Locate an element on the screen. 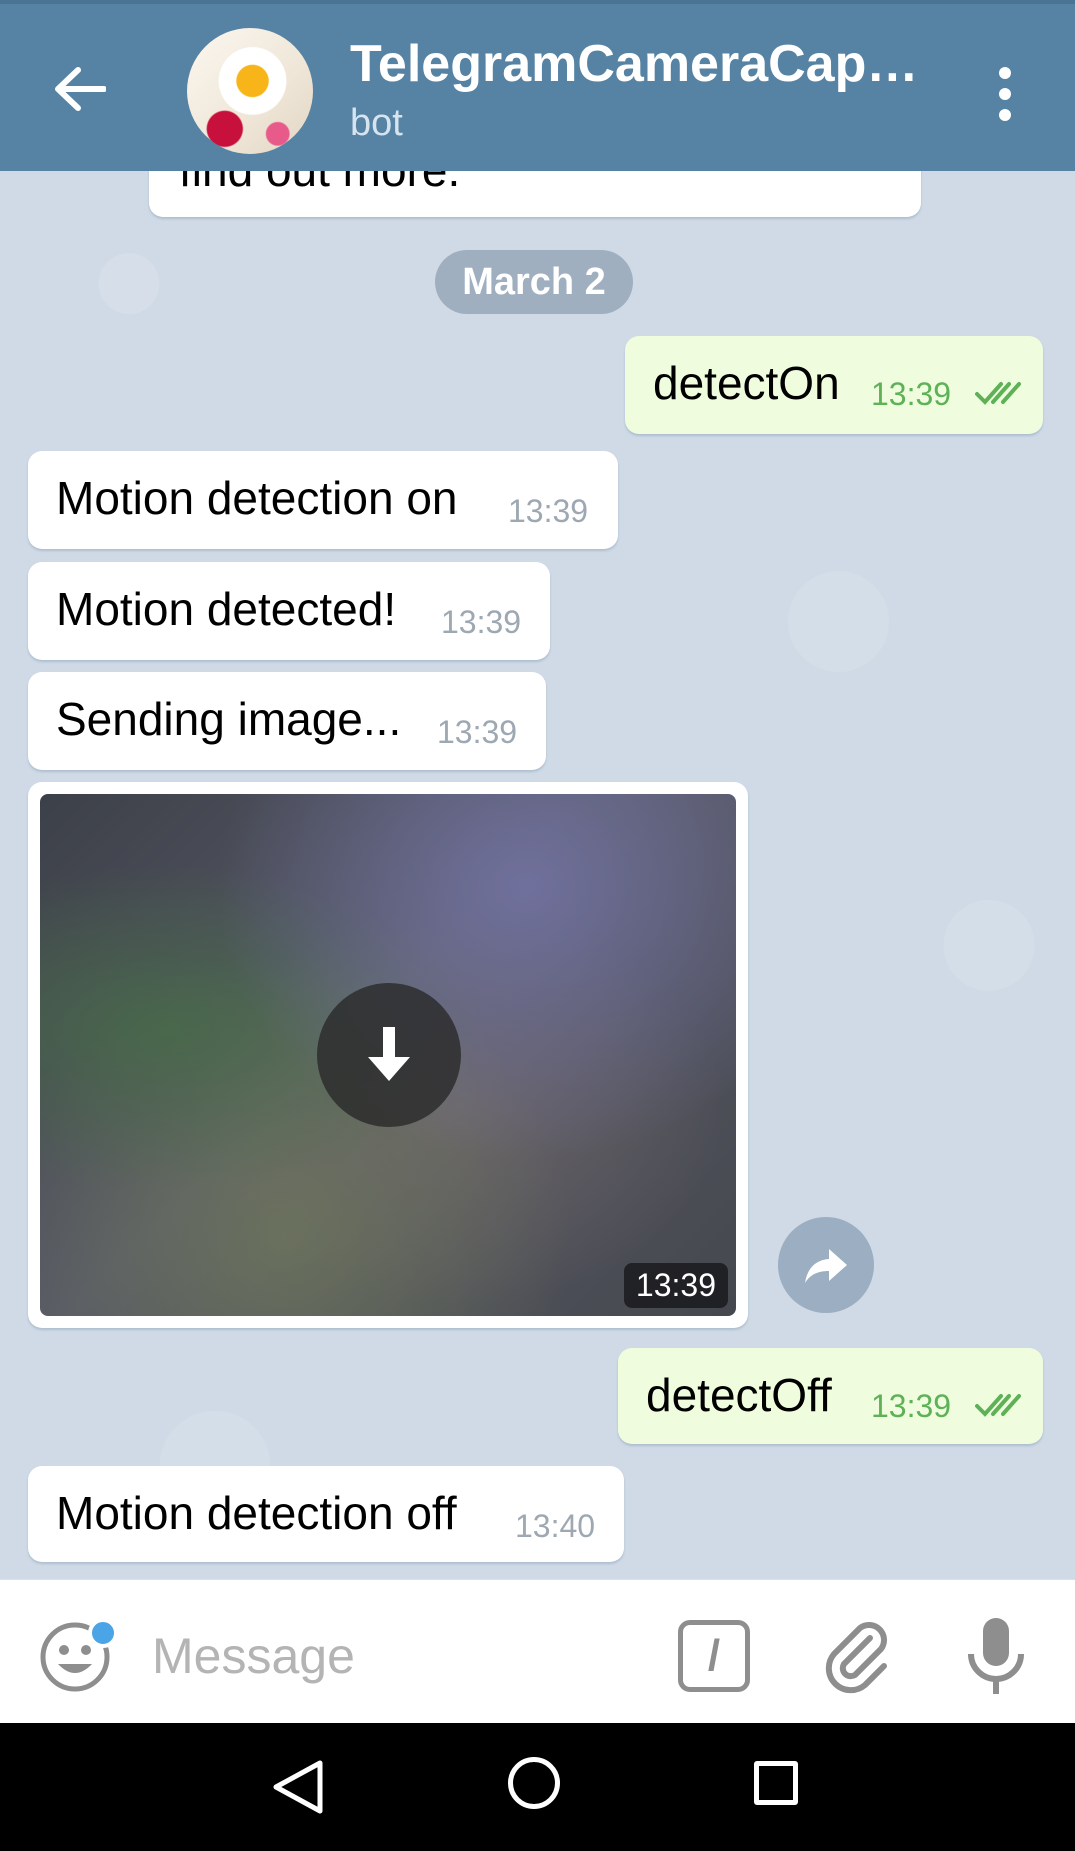  message-composer: / is located at coordinates (537, 1651).